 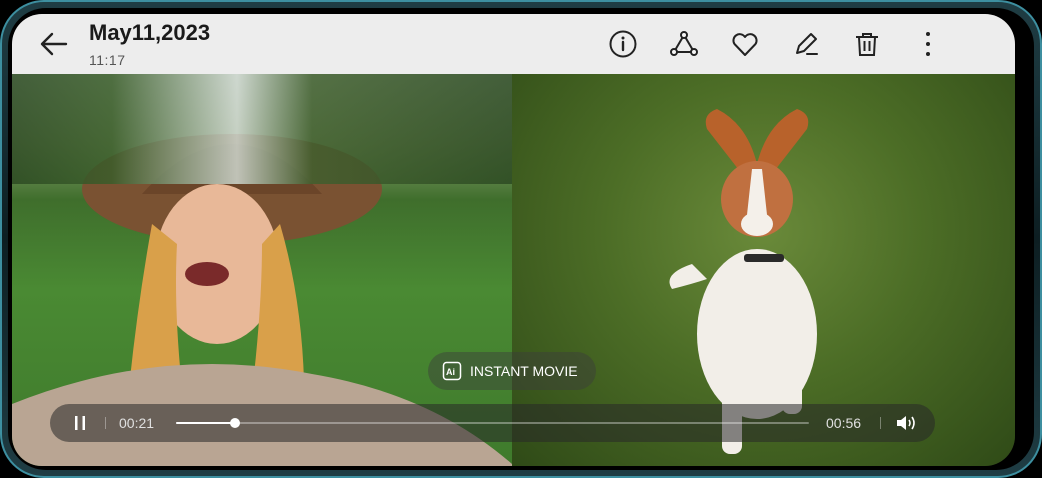 I want to click on heart-icon, so click(x=745, y=44).